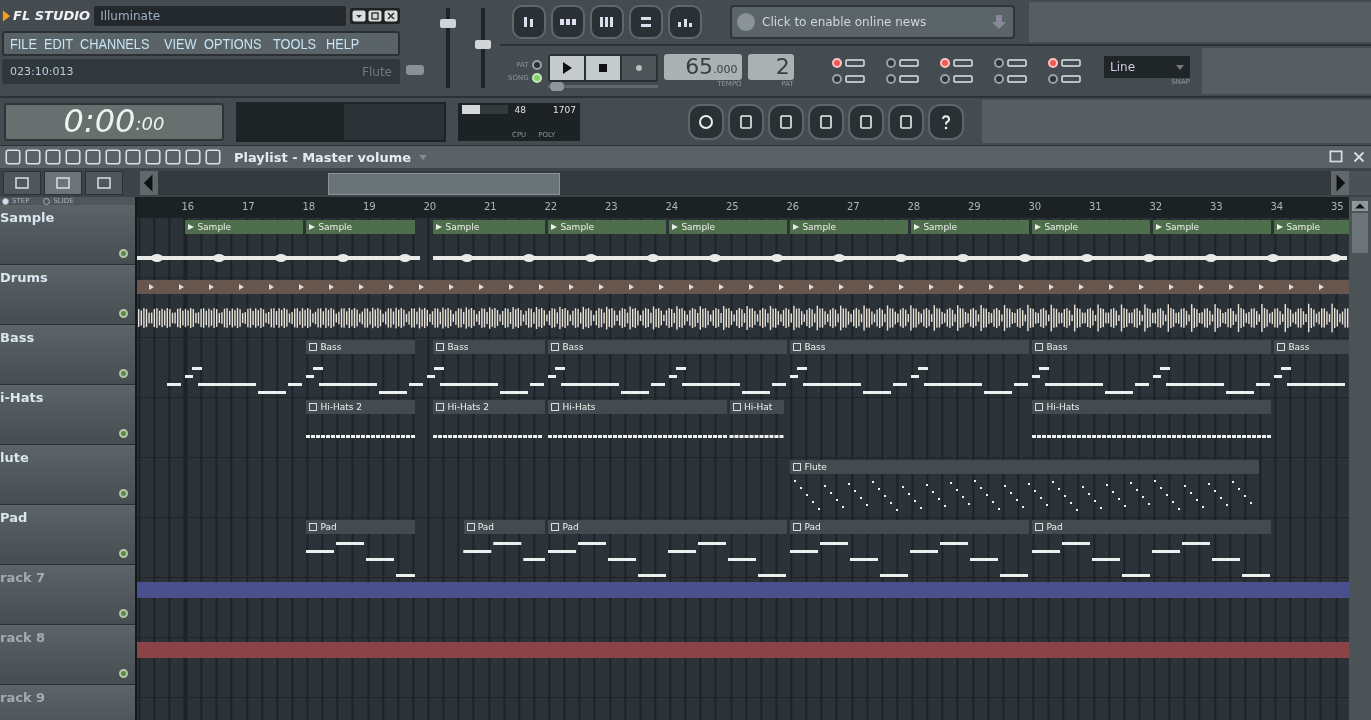 The image size is (1371, 720). What do you see at coordinates (67, 535) in the screenshot?
I see `track-header: Pad` at bounding box center [67, 535].